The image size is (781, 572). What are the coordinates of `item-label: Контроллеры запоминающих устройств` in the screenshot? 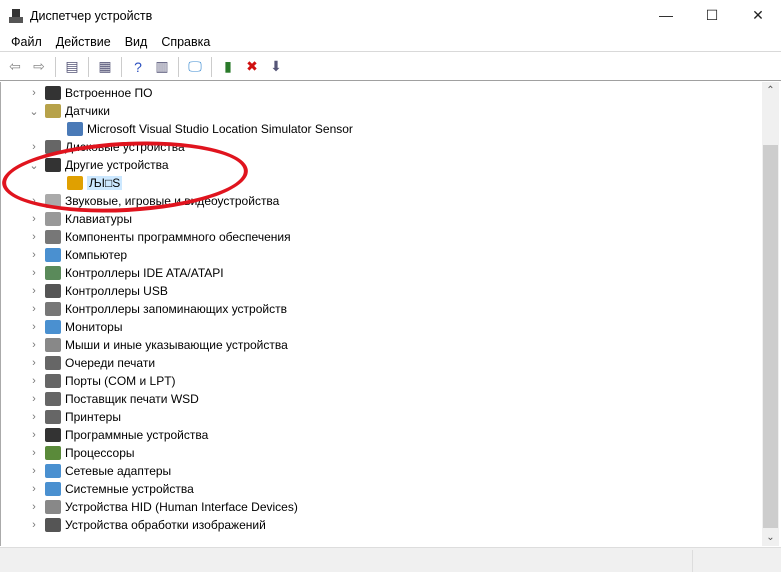 It's located at (176, 309).